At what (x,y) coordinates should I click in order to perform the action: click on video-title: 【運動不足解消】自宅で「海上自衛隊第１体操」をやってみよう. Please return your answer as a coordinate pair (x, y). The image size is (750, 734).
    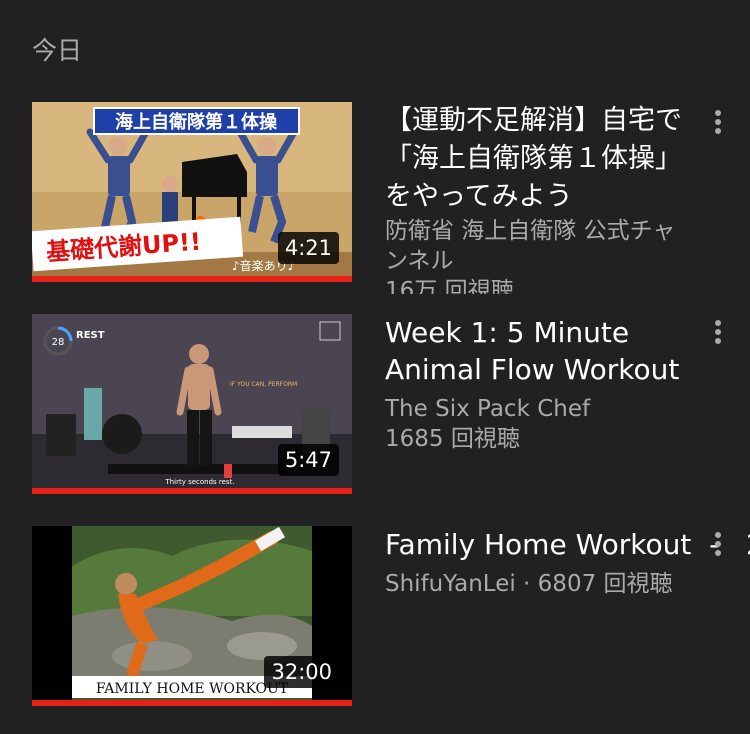
    Looking at the image, I should click on (535, 159).